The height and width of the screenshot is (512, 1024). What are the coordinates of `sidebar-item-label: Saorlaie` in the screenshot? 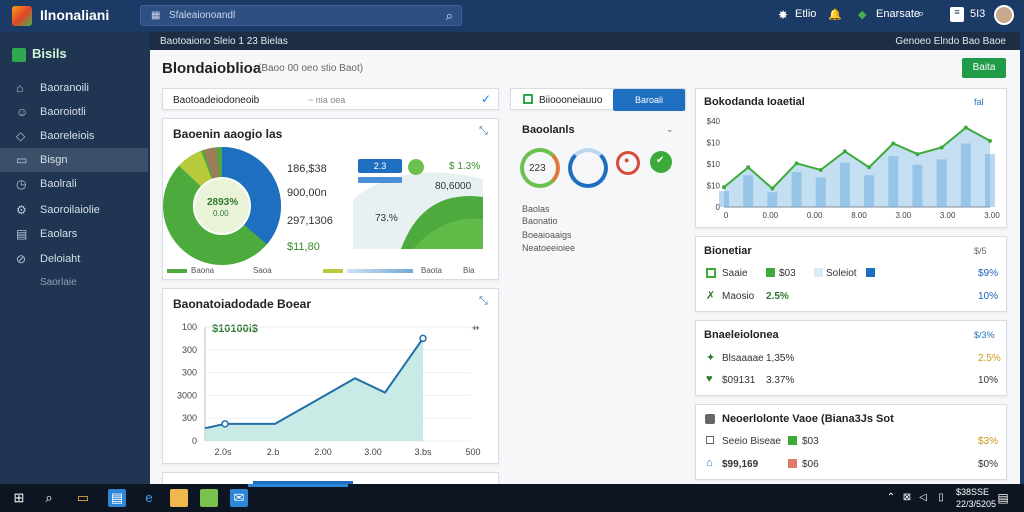 It's located at (58, 282).